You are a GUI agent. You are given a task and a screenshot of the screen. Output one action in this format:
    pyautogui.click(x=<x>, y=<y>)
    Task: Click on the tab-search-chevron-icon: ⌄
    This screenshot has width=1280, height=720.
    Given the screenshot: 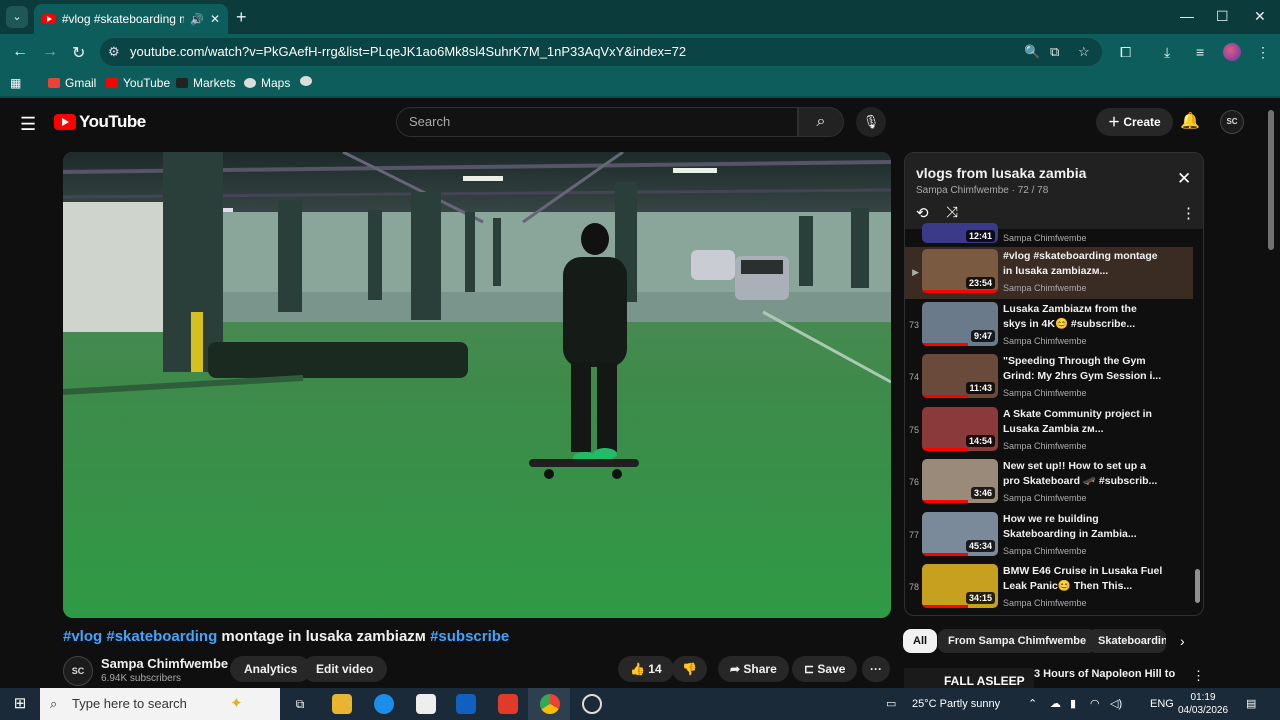 What is the action you would take?
    pyautogui.click(x=17, y=17)
    